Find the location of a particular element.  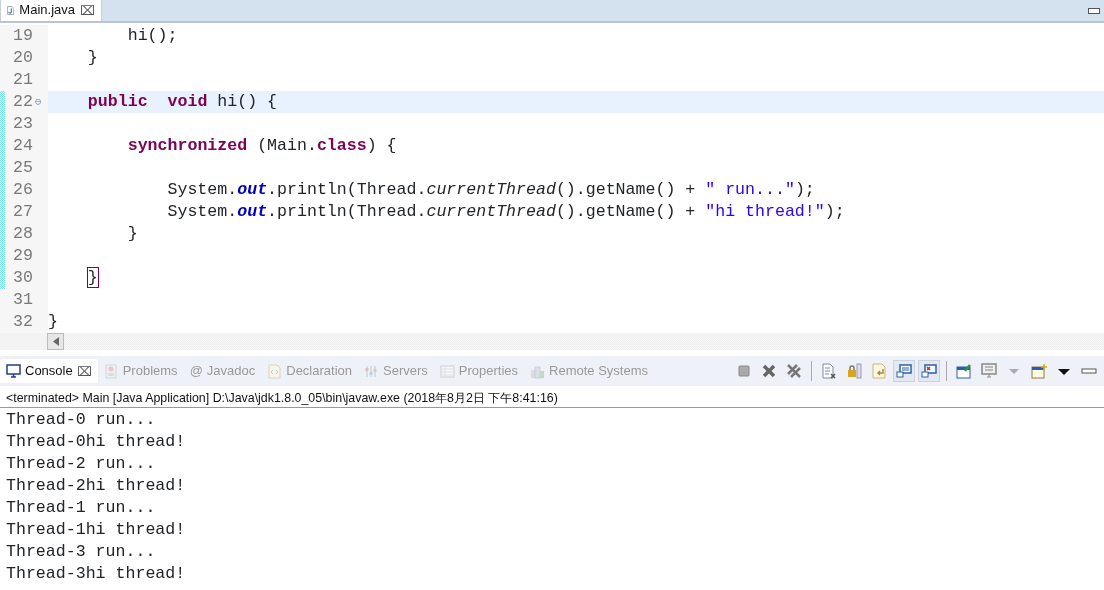

console-tab: @ Javadoc is located at coordinates (222, 371).